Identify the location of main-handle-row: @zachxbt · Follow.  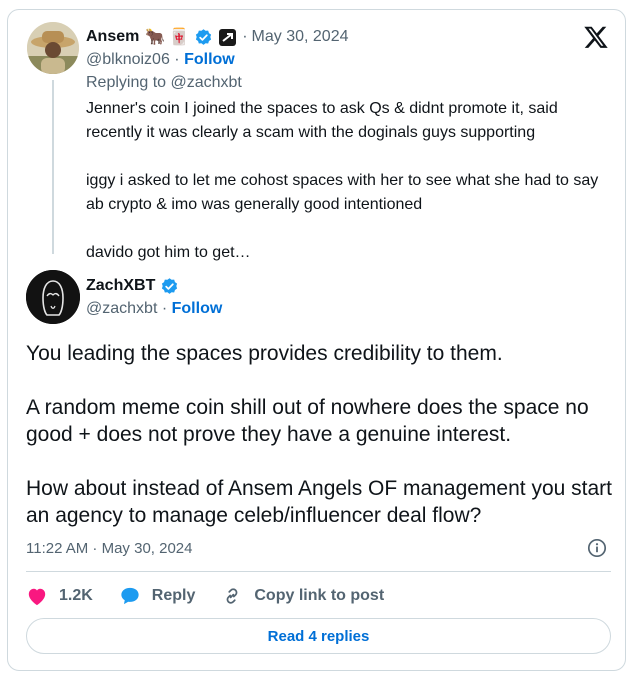
(154, 309).